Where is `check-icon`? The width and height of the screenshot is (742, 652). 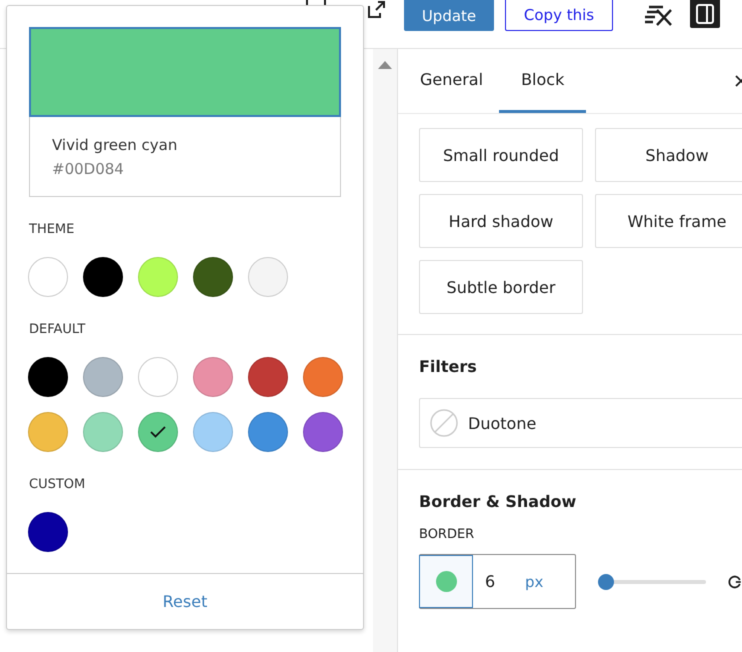 check-icon is located at coordinates (158, 432).